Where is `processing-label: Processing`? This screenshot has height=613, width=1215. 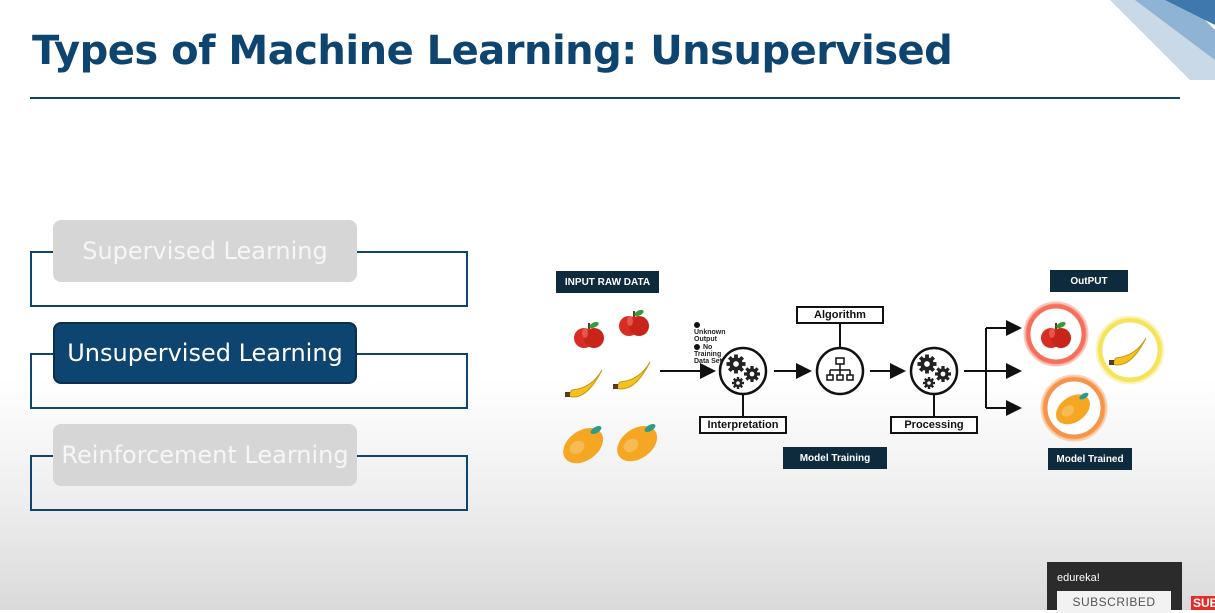 processing-label: Processing is located at coordinates (934, 425).